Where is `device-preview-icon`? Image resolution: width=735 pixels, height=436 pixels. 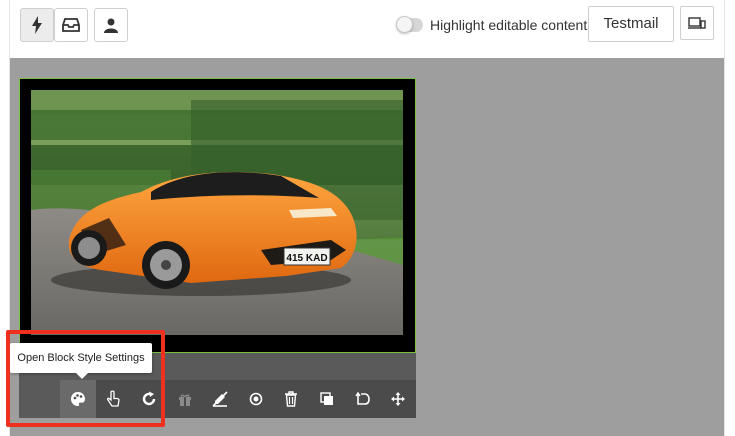 device-preview-icon is located at coordinates (697, 23).